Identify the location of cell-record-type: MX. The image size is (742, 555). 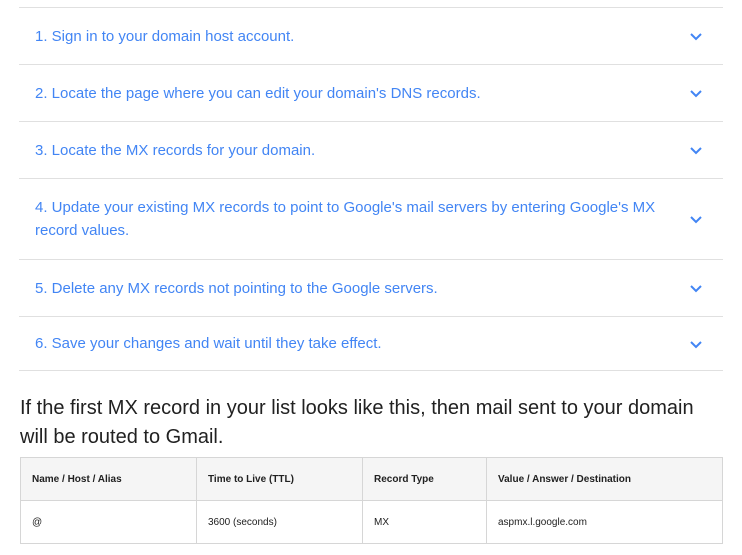
(424, 522).